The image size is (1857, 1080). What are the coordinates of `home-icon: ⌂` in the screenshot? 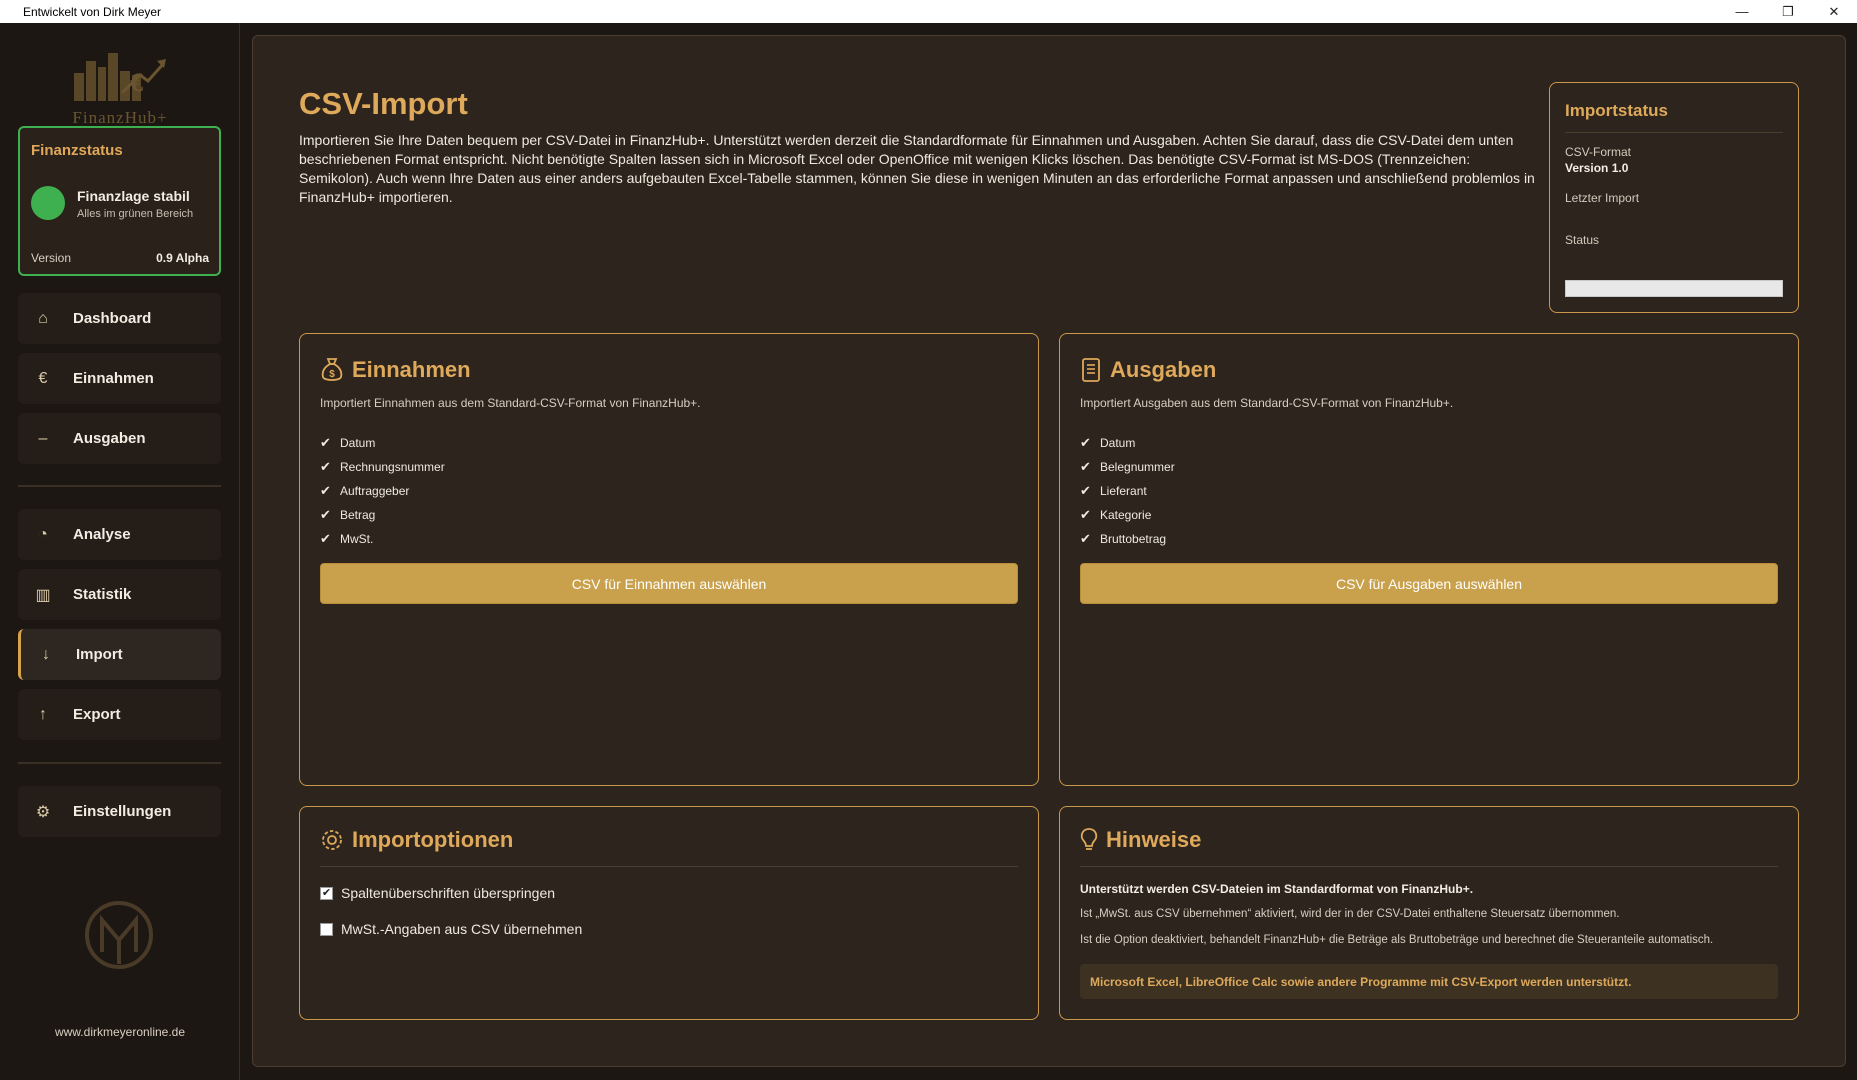 It's located at (43, 318).